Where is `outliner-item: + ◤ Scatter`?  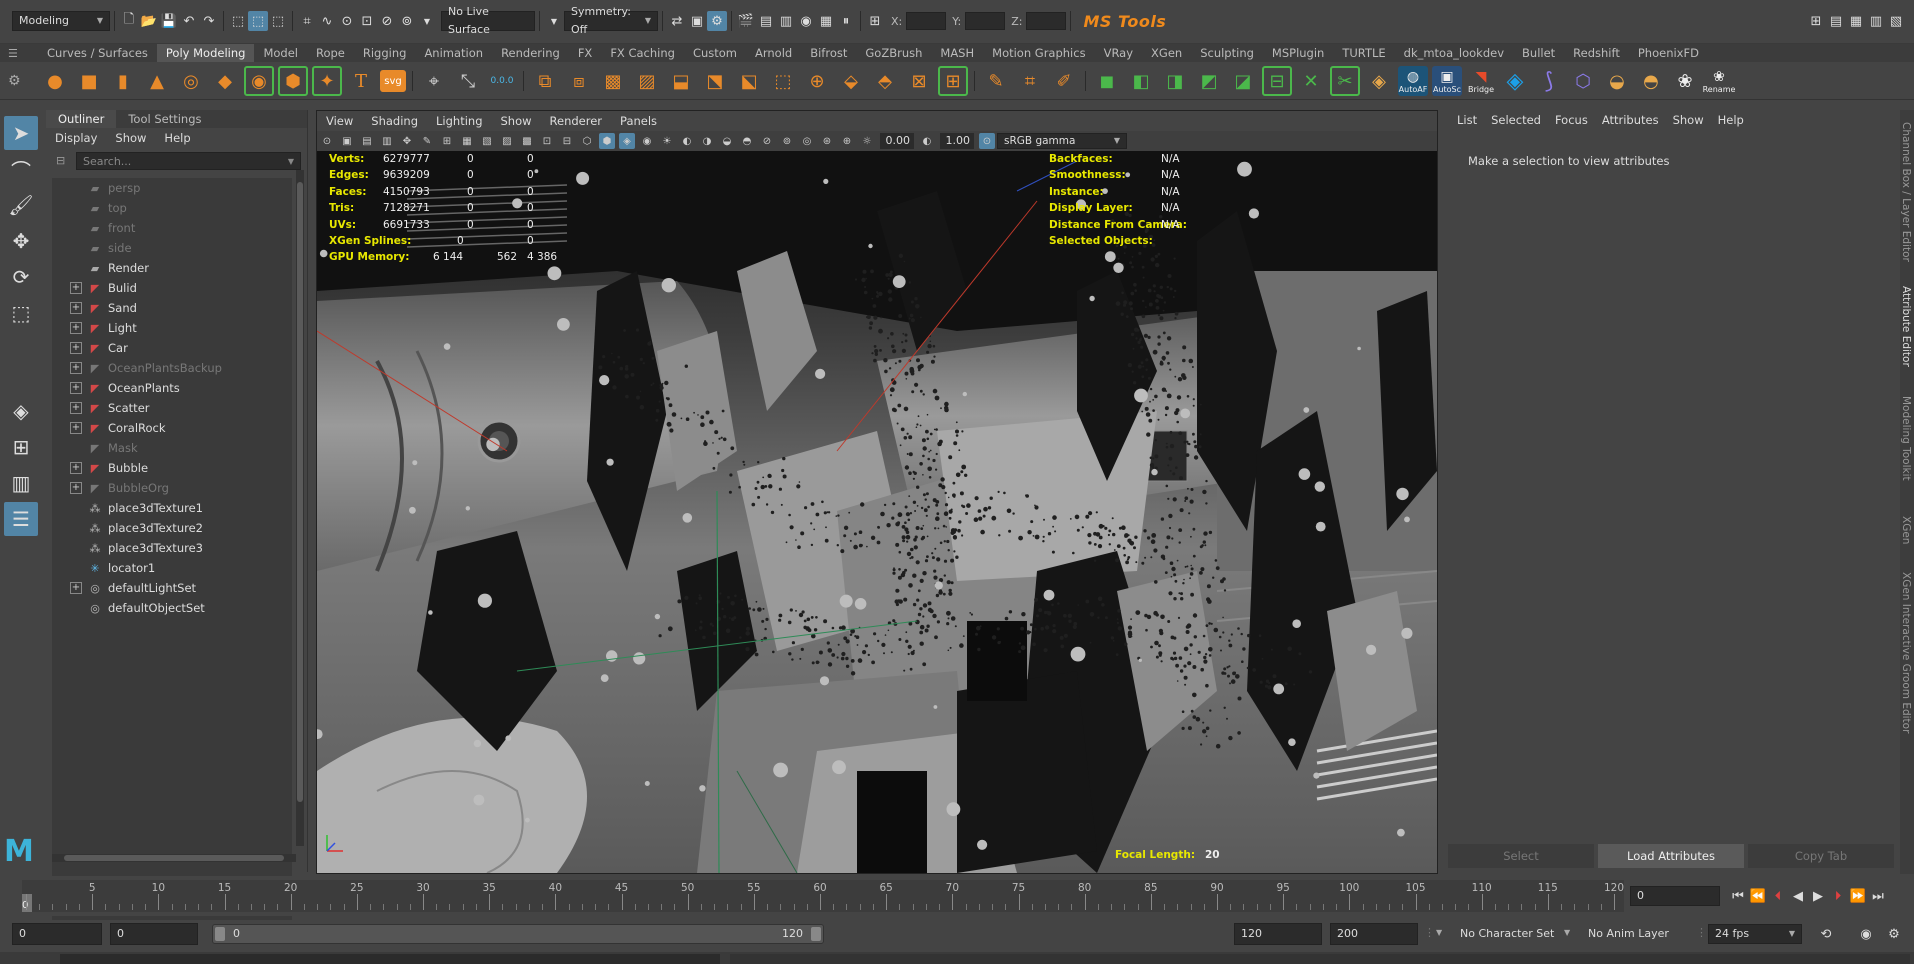 outliner-item: + ◤ Scatter is located at coordinates (172, 408).